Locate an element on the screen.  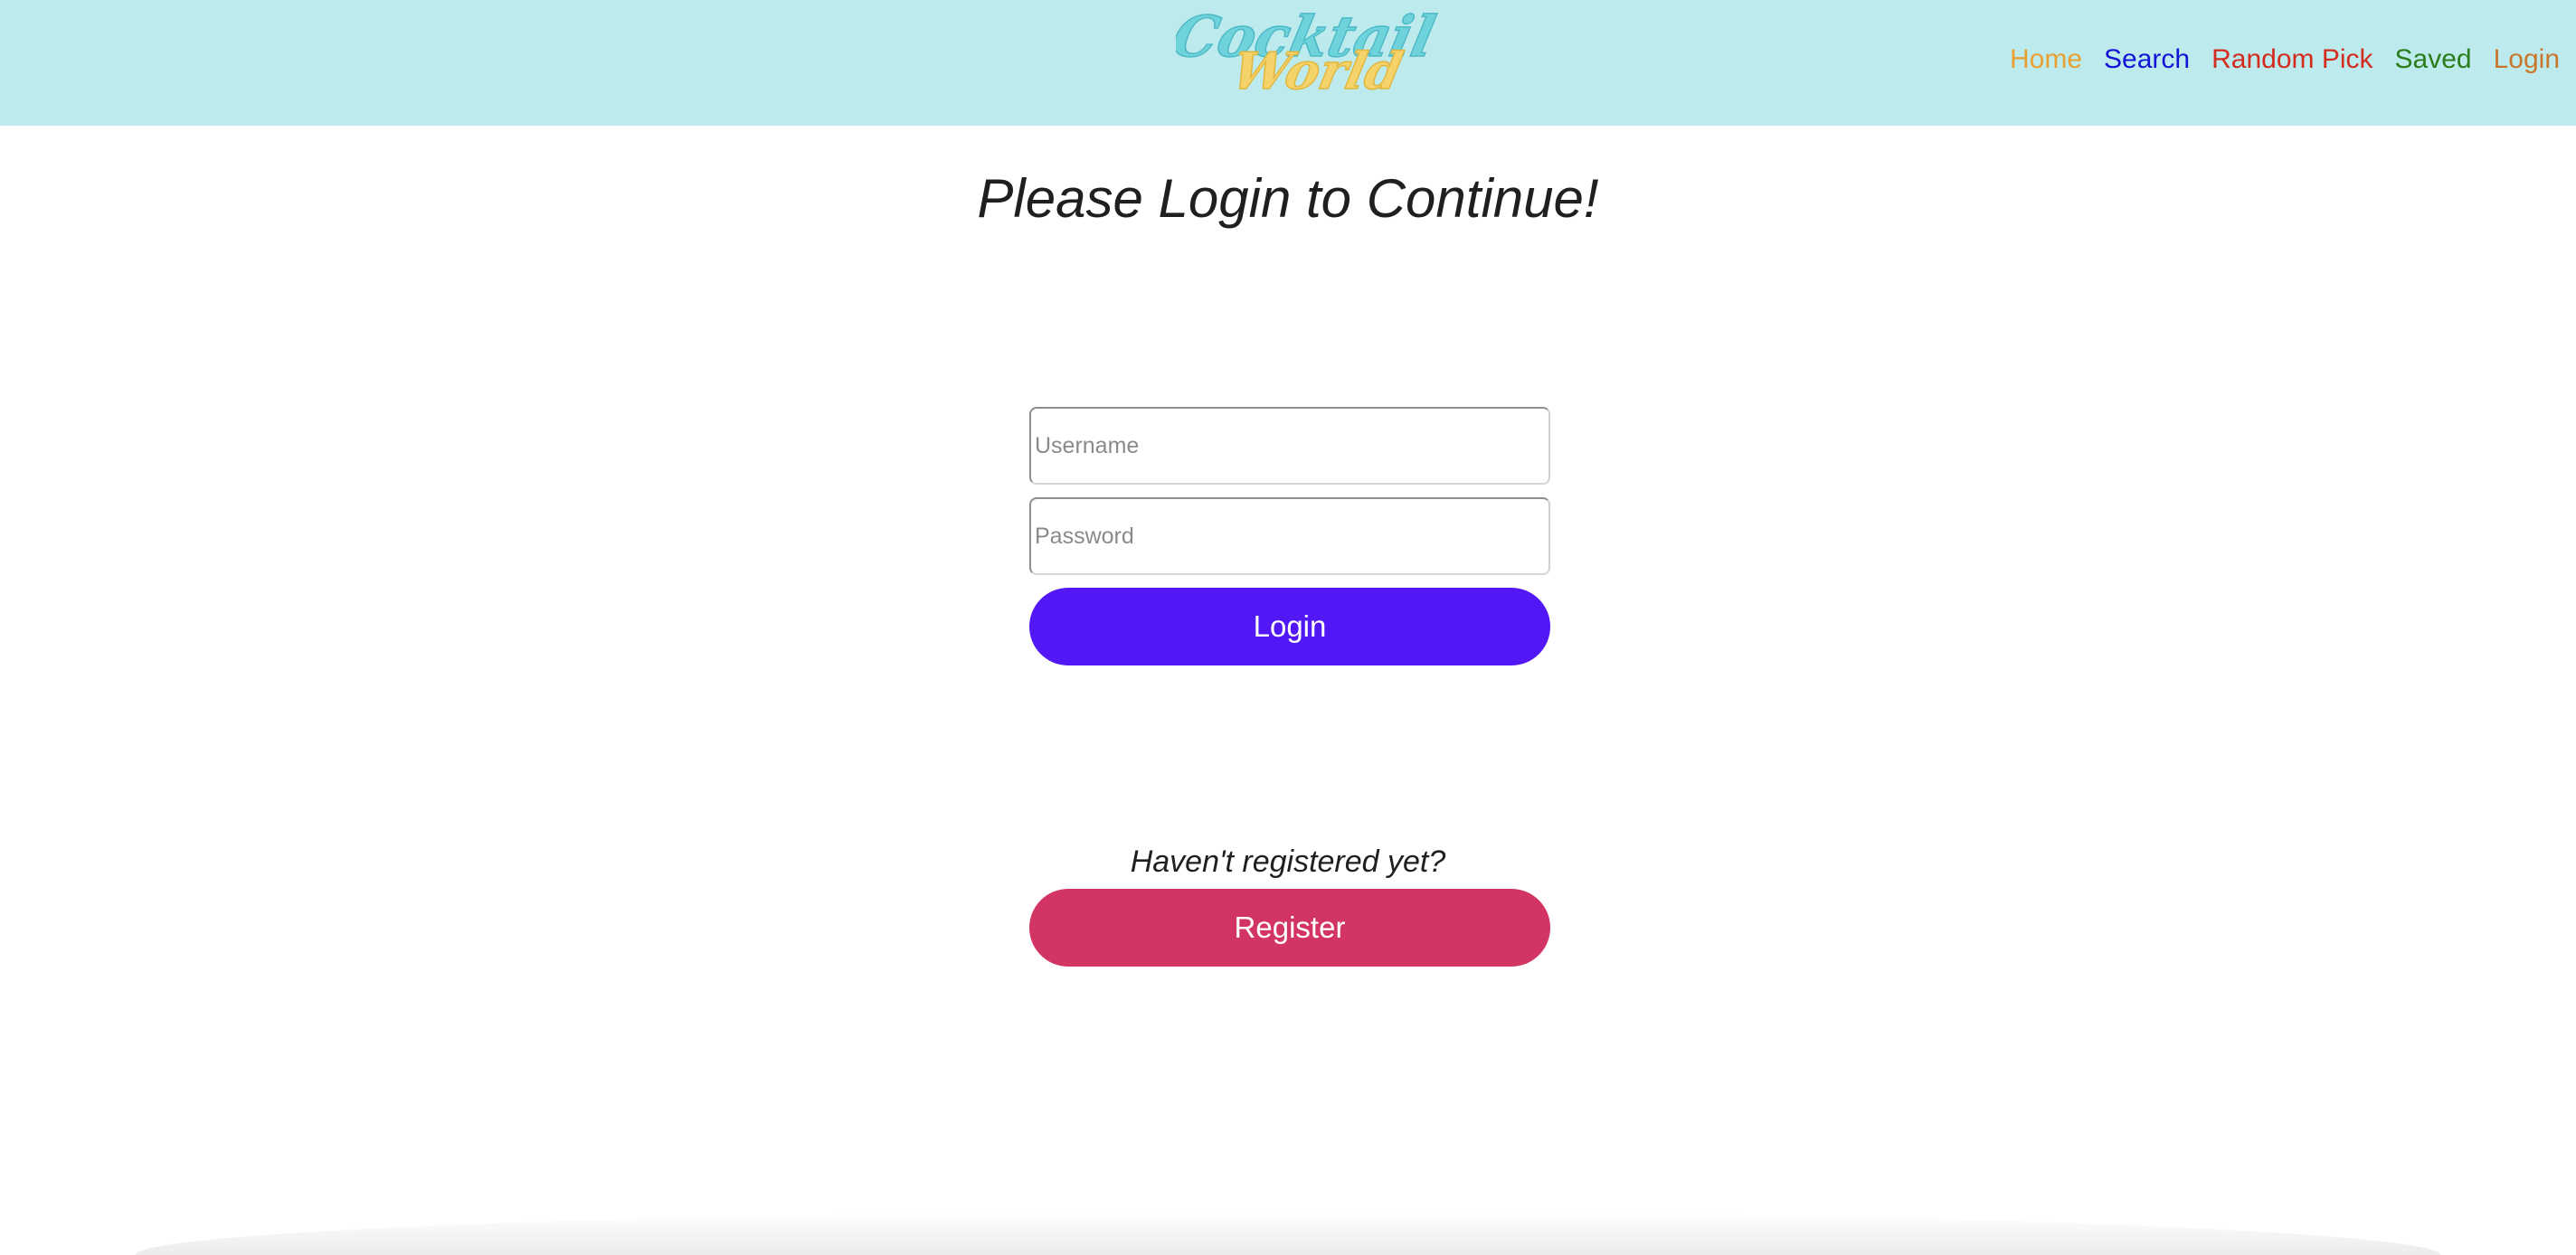
password-input is located at coordinates (1290, 536).